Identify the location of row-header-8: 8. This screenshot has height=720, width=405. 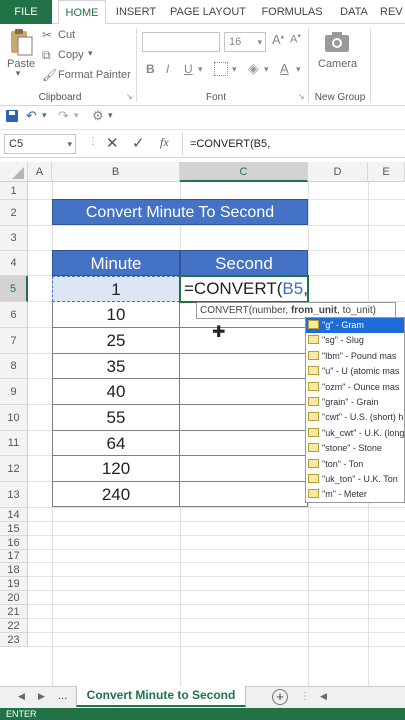
(14, 366).